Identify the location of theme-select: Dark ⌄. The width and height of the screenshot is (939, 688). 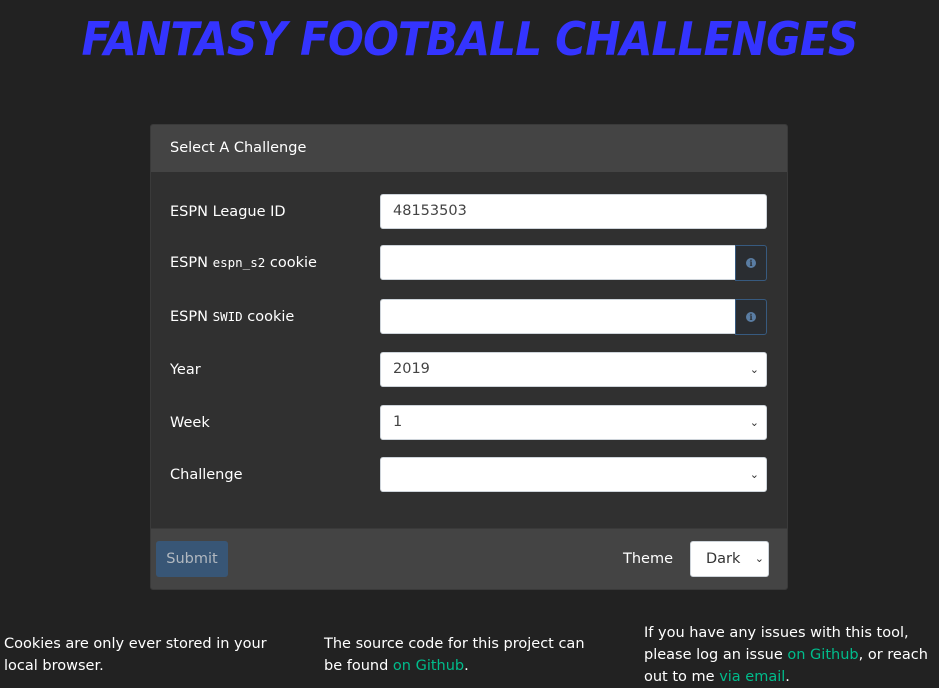
(729, 559).